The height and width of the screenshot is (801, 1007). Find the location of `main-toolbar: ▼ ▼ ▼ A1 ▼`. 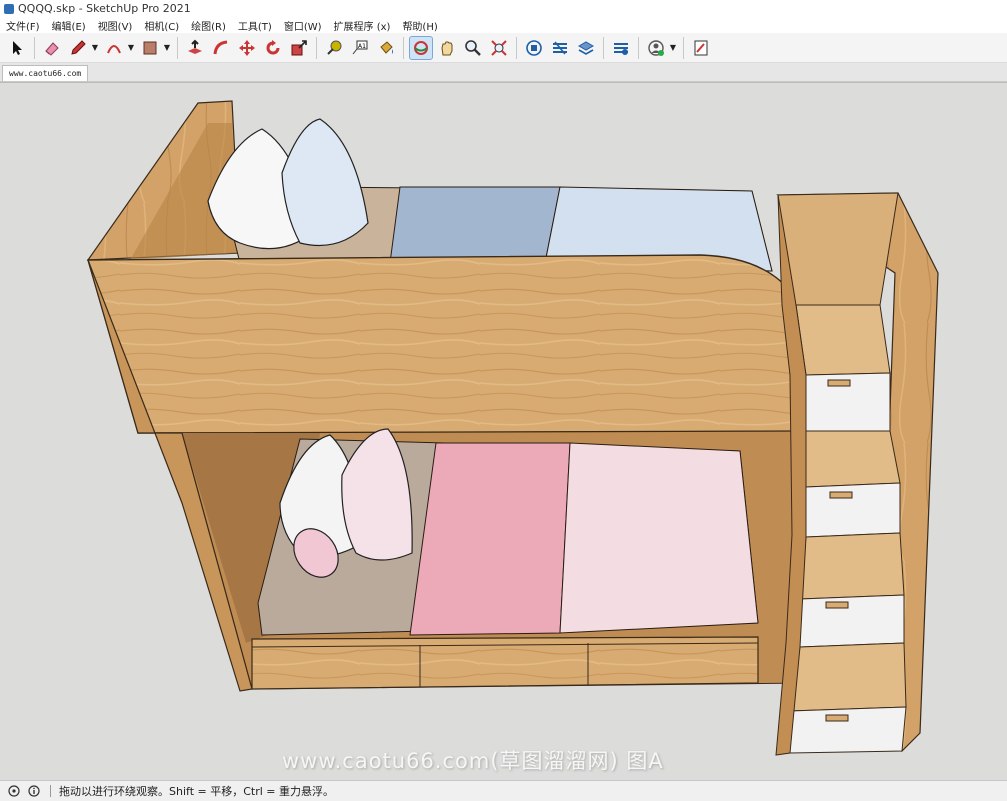

main-toolbar: ▼ ▼ ▼ A1 ▼ is located at coordinates (503, 48).